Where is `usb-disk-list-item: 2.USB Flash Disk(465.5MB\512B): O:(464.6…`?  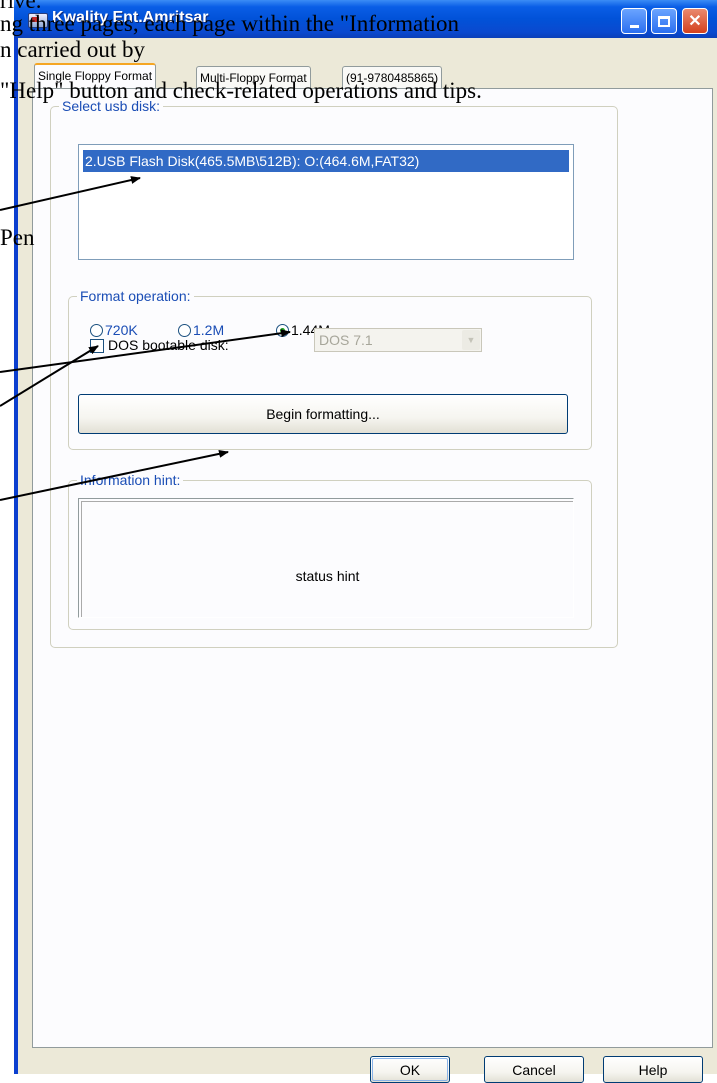 usb-disk-list-item: 2.USB Flash Disk(465.5MB\512B): O:(464.6… is located at coordinates (326, 161).